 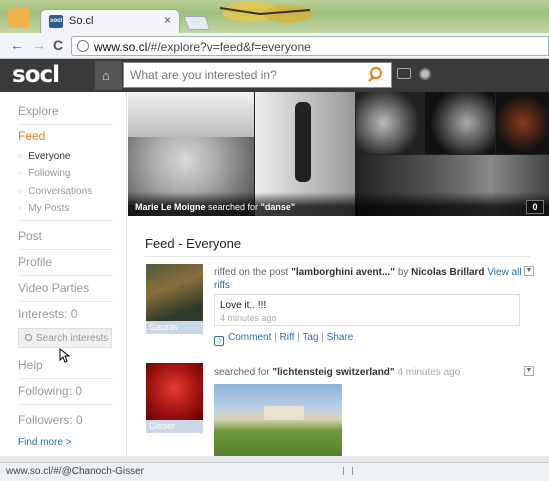 I want to click on banner-caption: Marie Le Moigne searched for "danse", so click(x=215, y=207).